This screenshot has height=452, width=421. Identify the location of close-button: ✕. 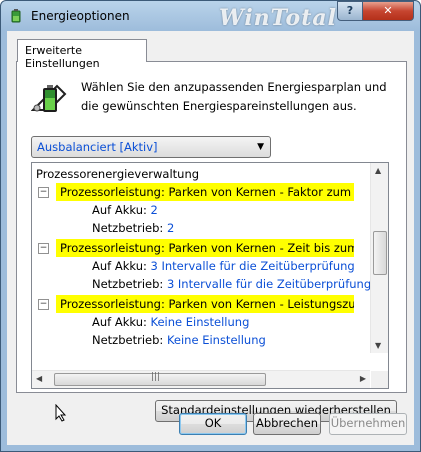
(388, 11).